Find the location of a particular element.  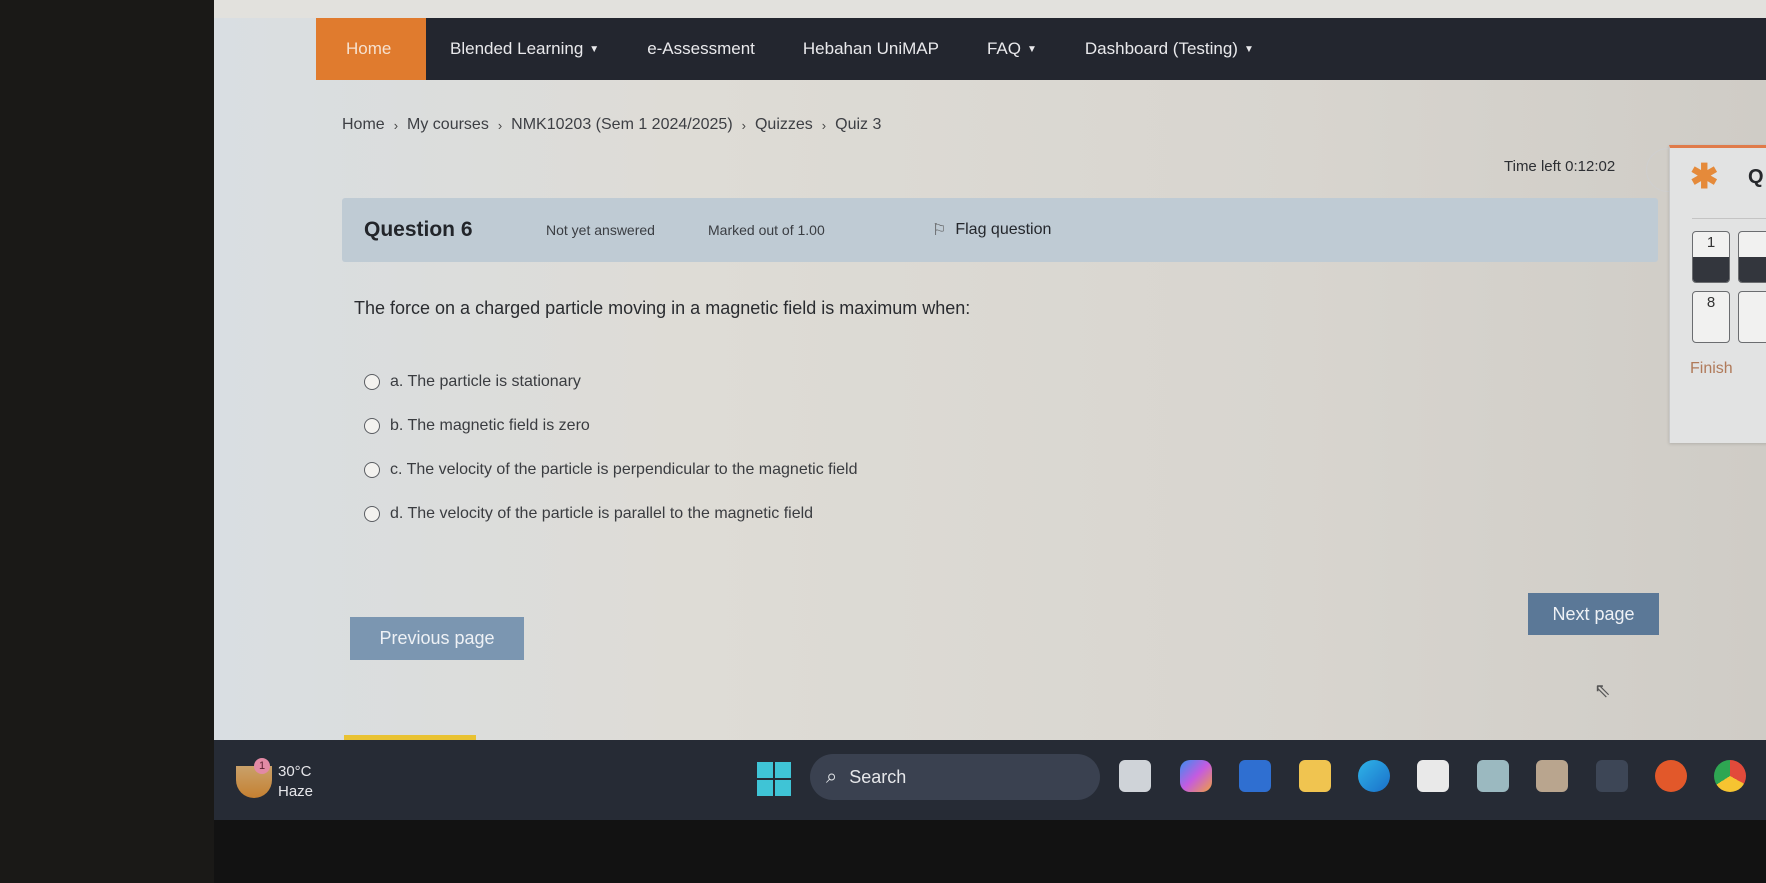

notification-badge: 1 is located at coordinates (262, 766).